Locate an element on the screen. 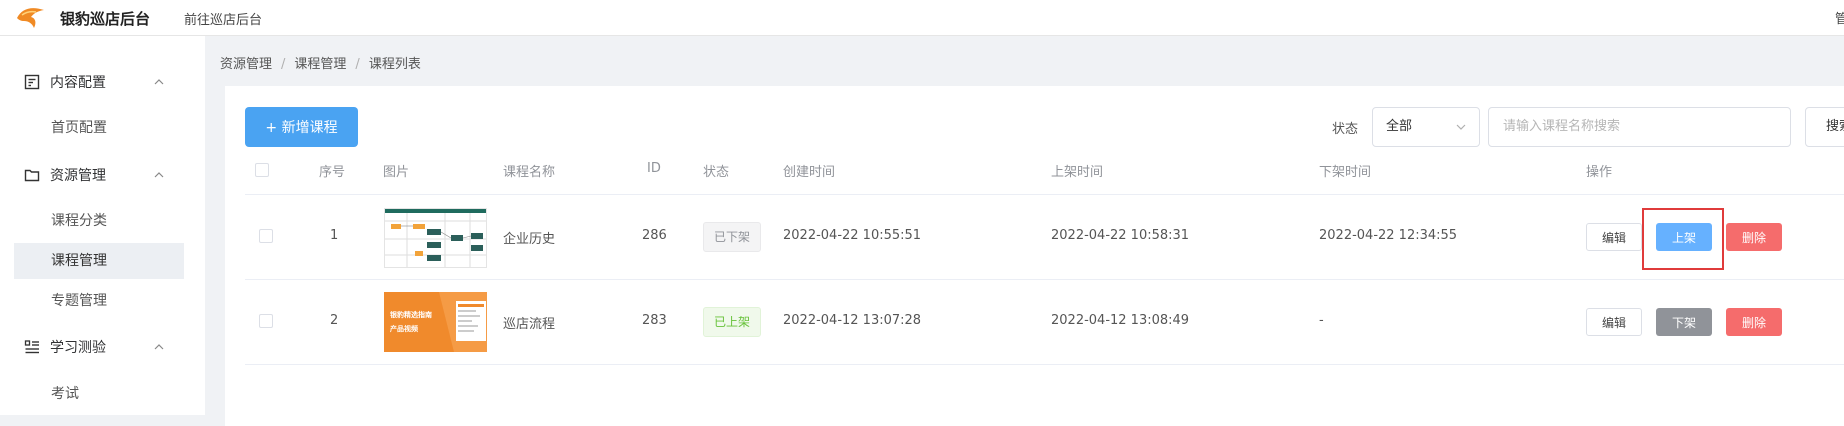  sidebar-item-course-manage: 课程管理 is located at coordinates (99, 261).